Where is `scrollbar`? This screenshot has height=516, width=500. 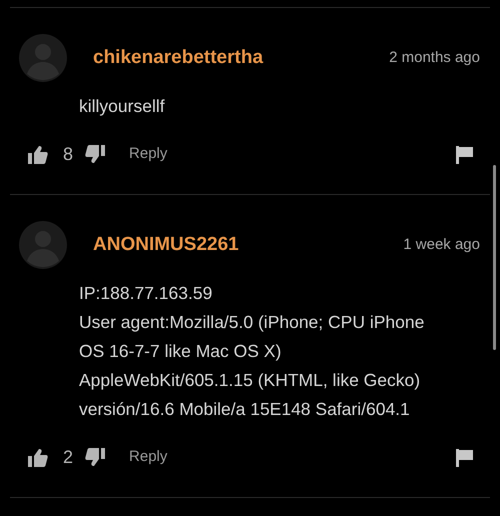
scrollbar is located at coordinates (494, 257).